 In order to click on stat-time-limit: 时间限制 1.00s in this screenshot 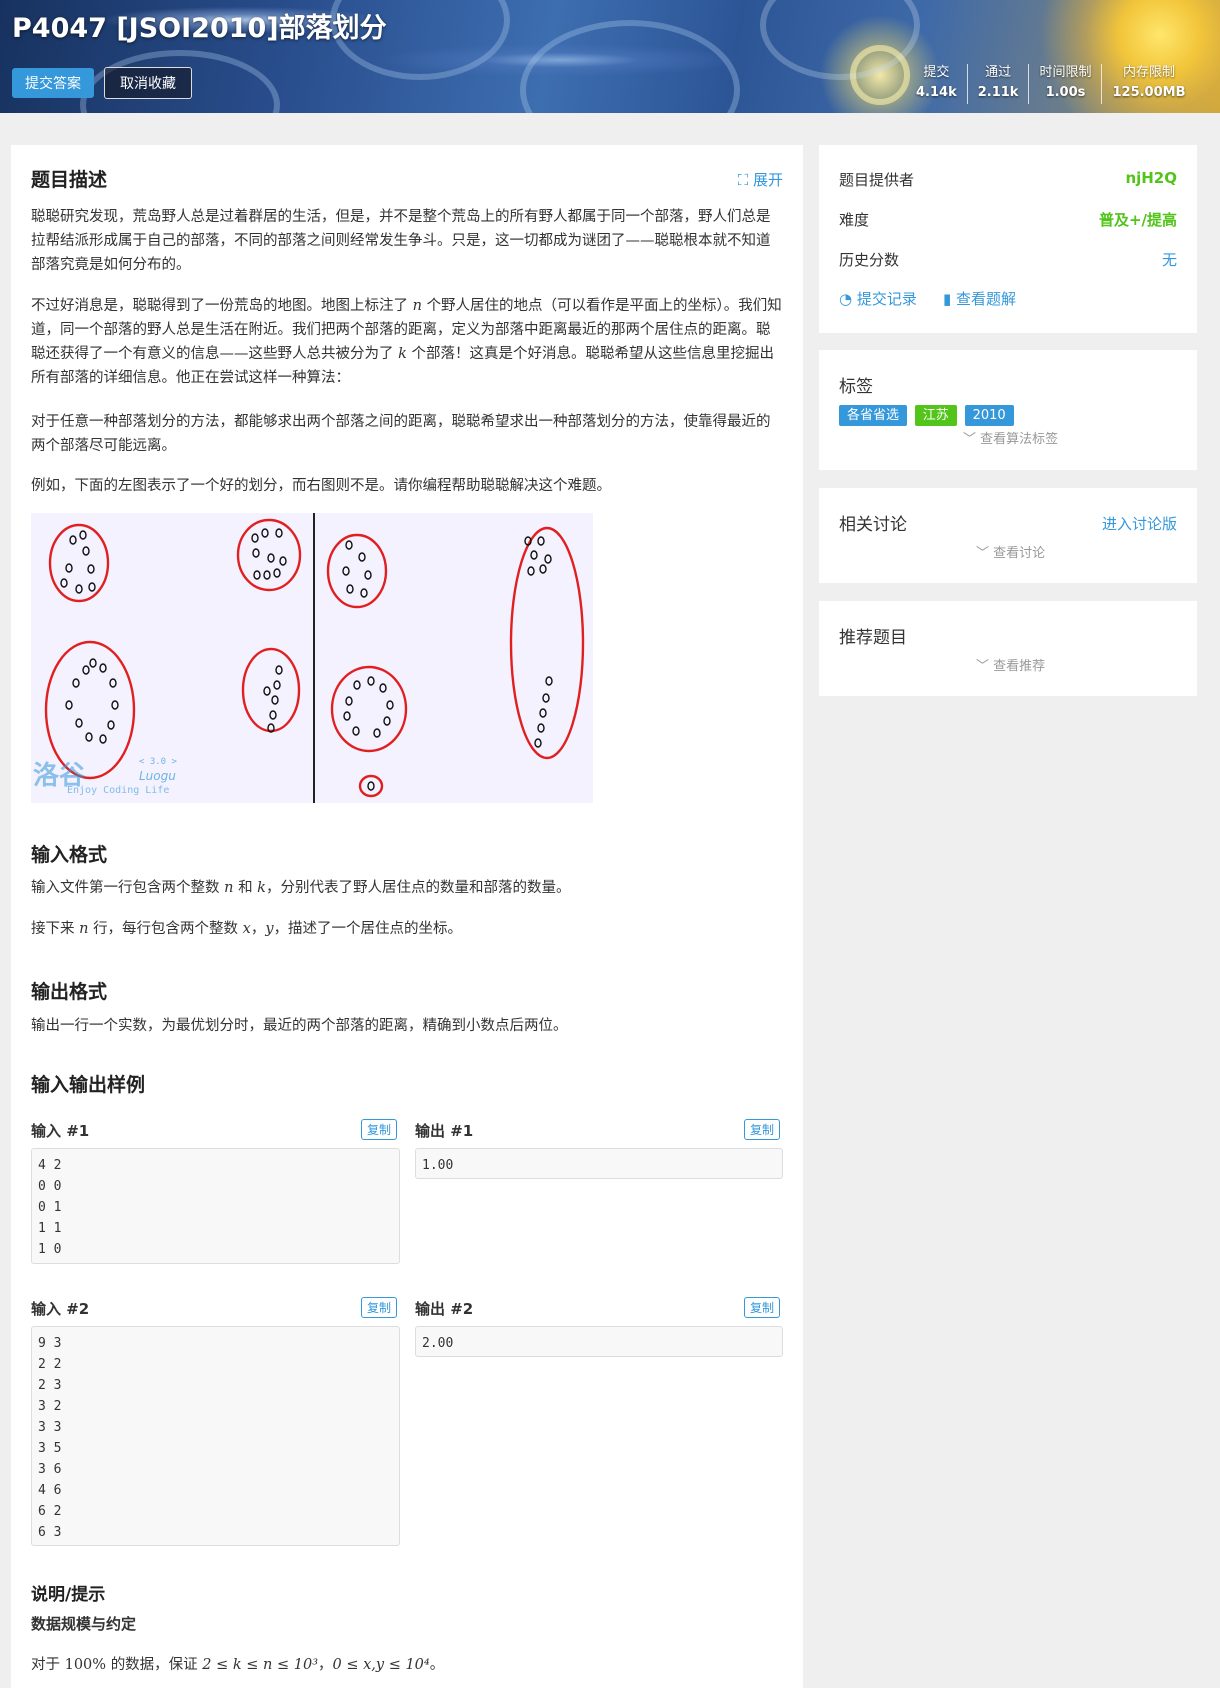, I will do `click(1066, 84)`.